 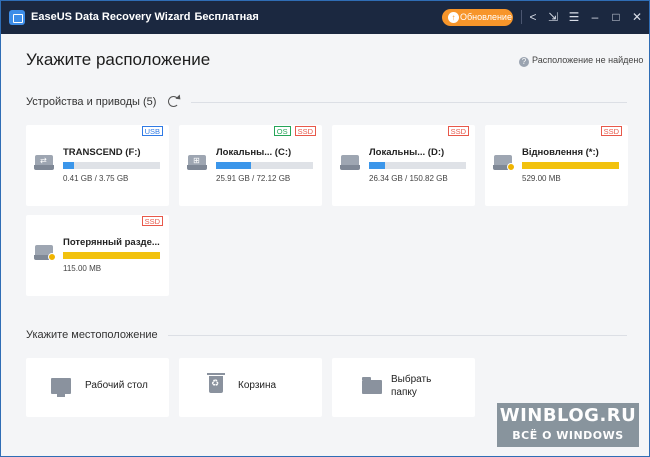 I want to click on watermark-subtitle: ВСЁ О WINDOWS, so click(x=568, y=435).